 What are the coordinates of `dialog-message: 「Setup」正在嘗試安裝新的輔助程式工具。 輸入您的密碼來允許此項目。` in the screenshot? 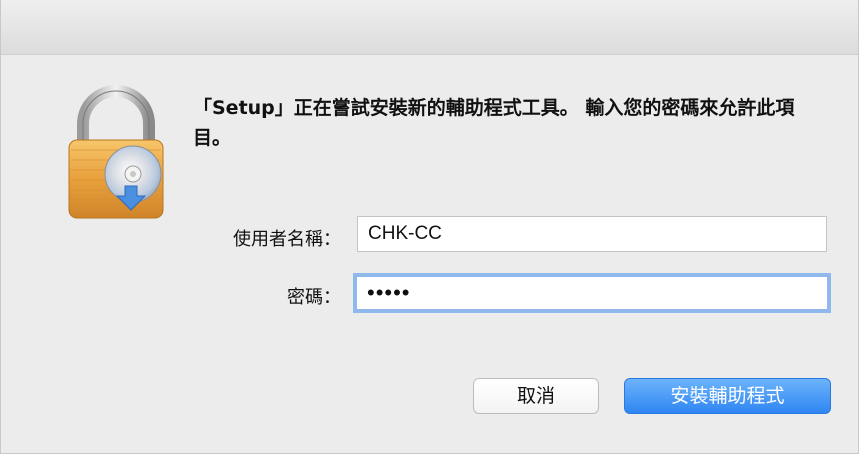 It's located at (494, 123).